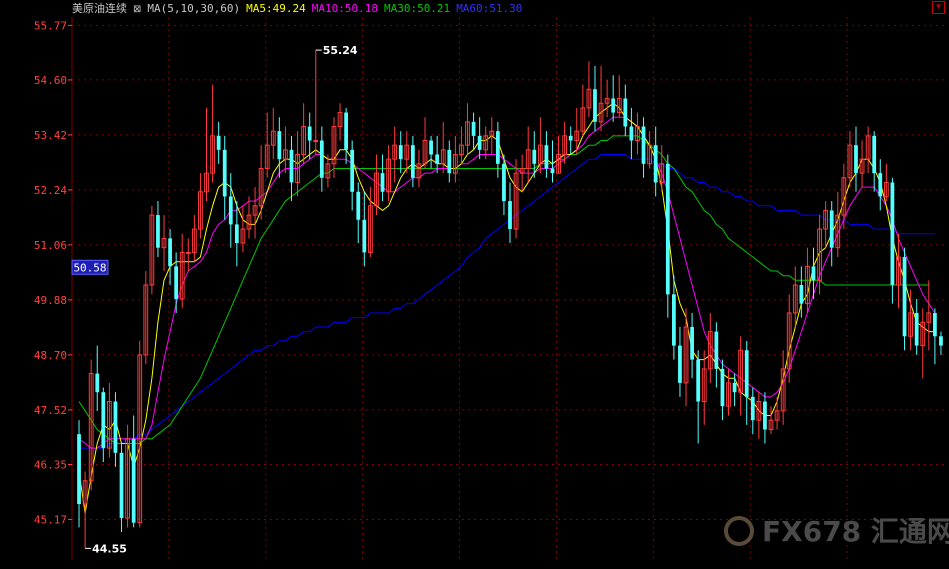  What do you see at coordinates (50, 245) in the screenshot?
I see `y-tick-label: 51.06` at bounding box center [50, 245].